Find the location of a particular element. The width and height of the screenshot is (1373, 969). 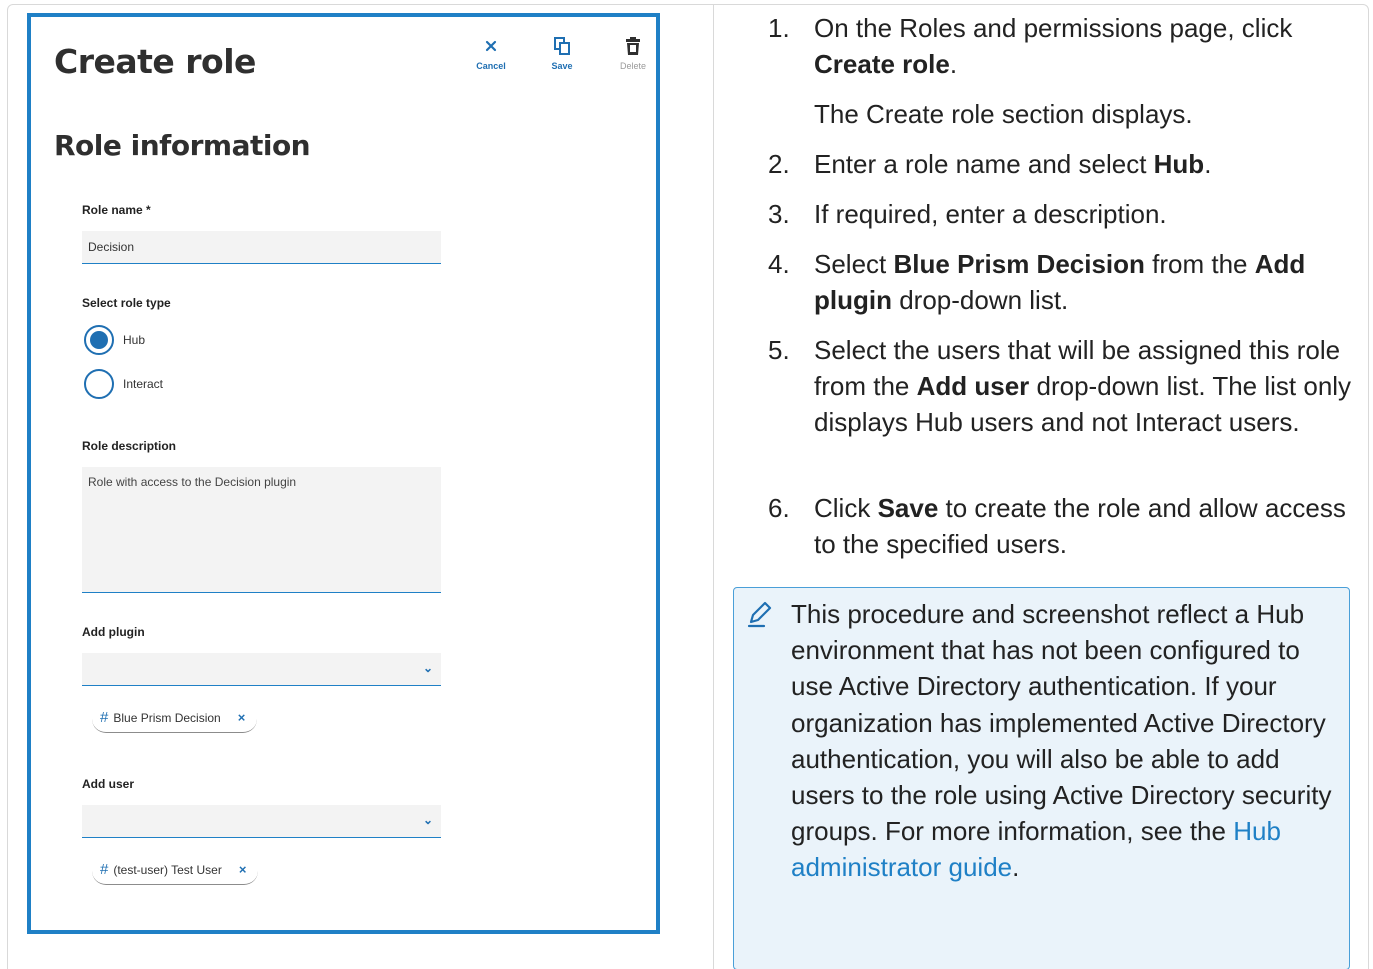

delete-button: Delete is located at coordinates (633, 53).